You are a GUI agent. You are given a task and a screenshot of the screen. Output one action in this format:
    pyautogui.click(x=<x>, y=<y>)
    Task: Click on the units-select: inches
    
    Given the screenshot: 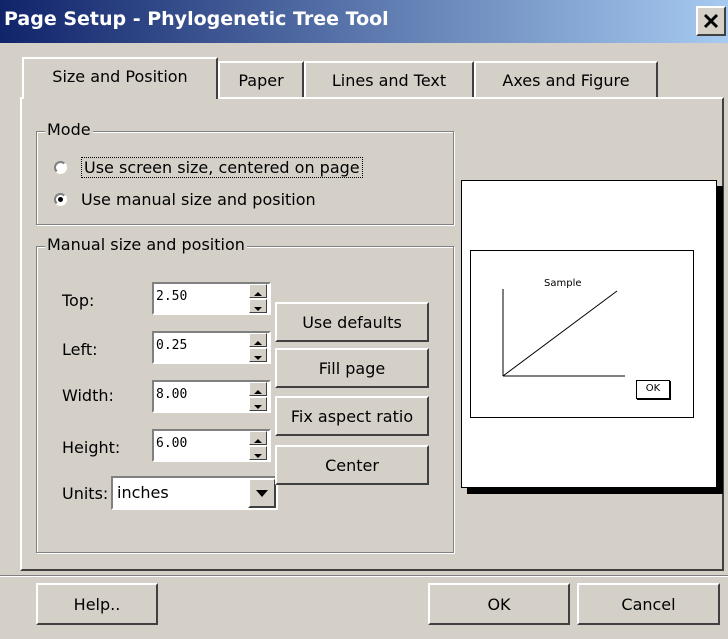 What is the action you would take?
    pyautogui.click(x=194, y=493)
    